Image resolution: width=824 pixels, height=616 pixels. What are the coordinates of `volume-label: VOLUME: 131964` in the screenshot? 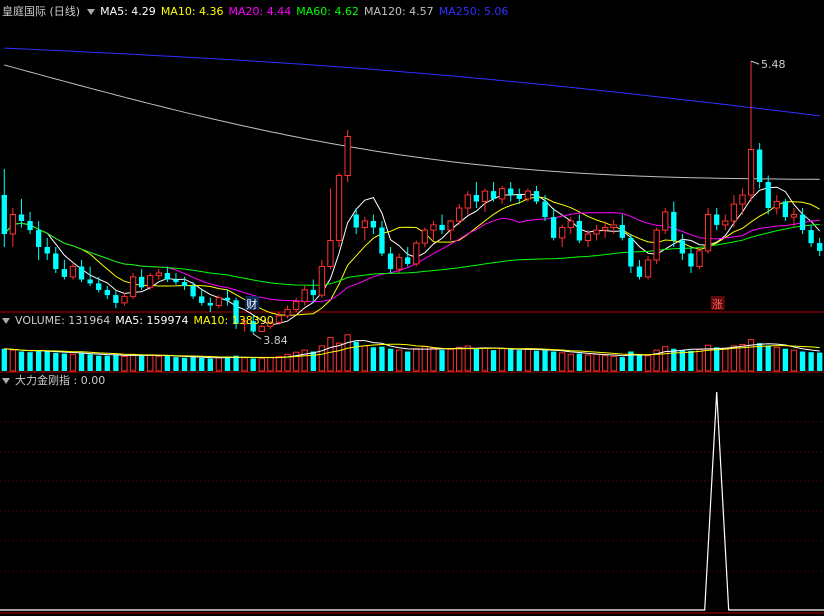 It's located at (63, 320).